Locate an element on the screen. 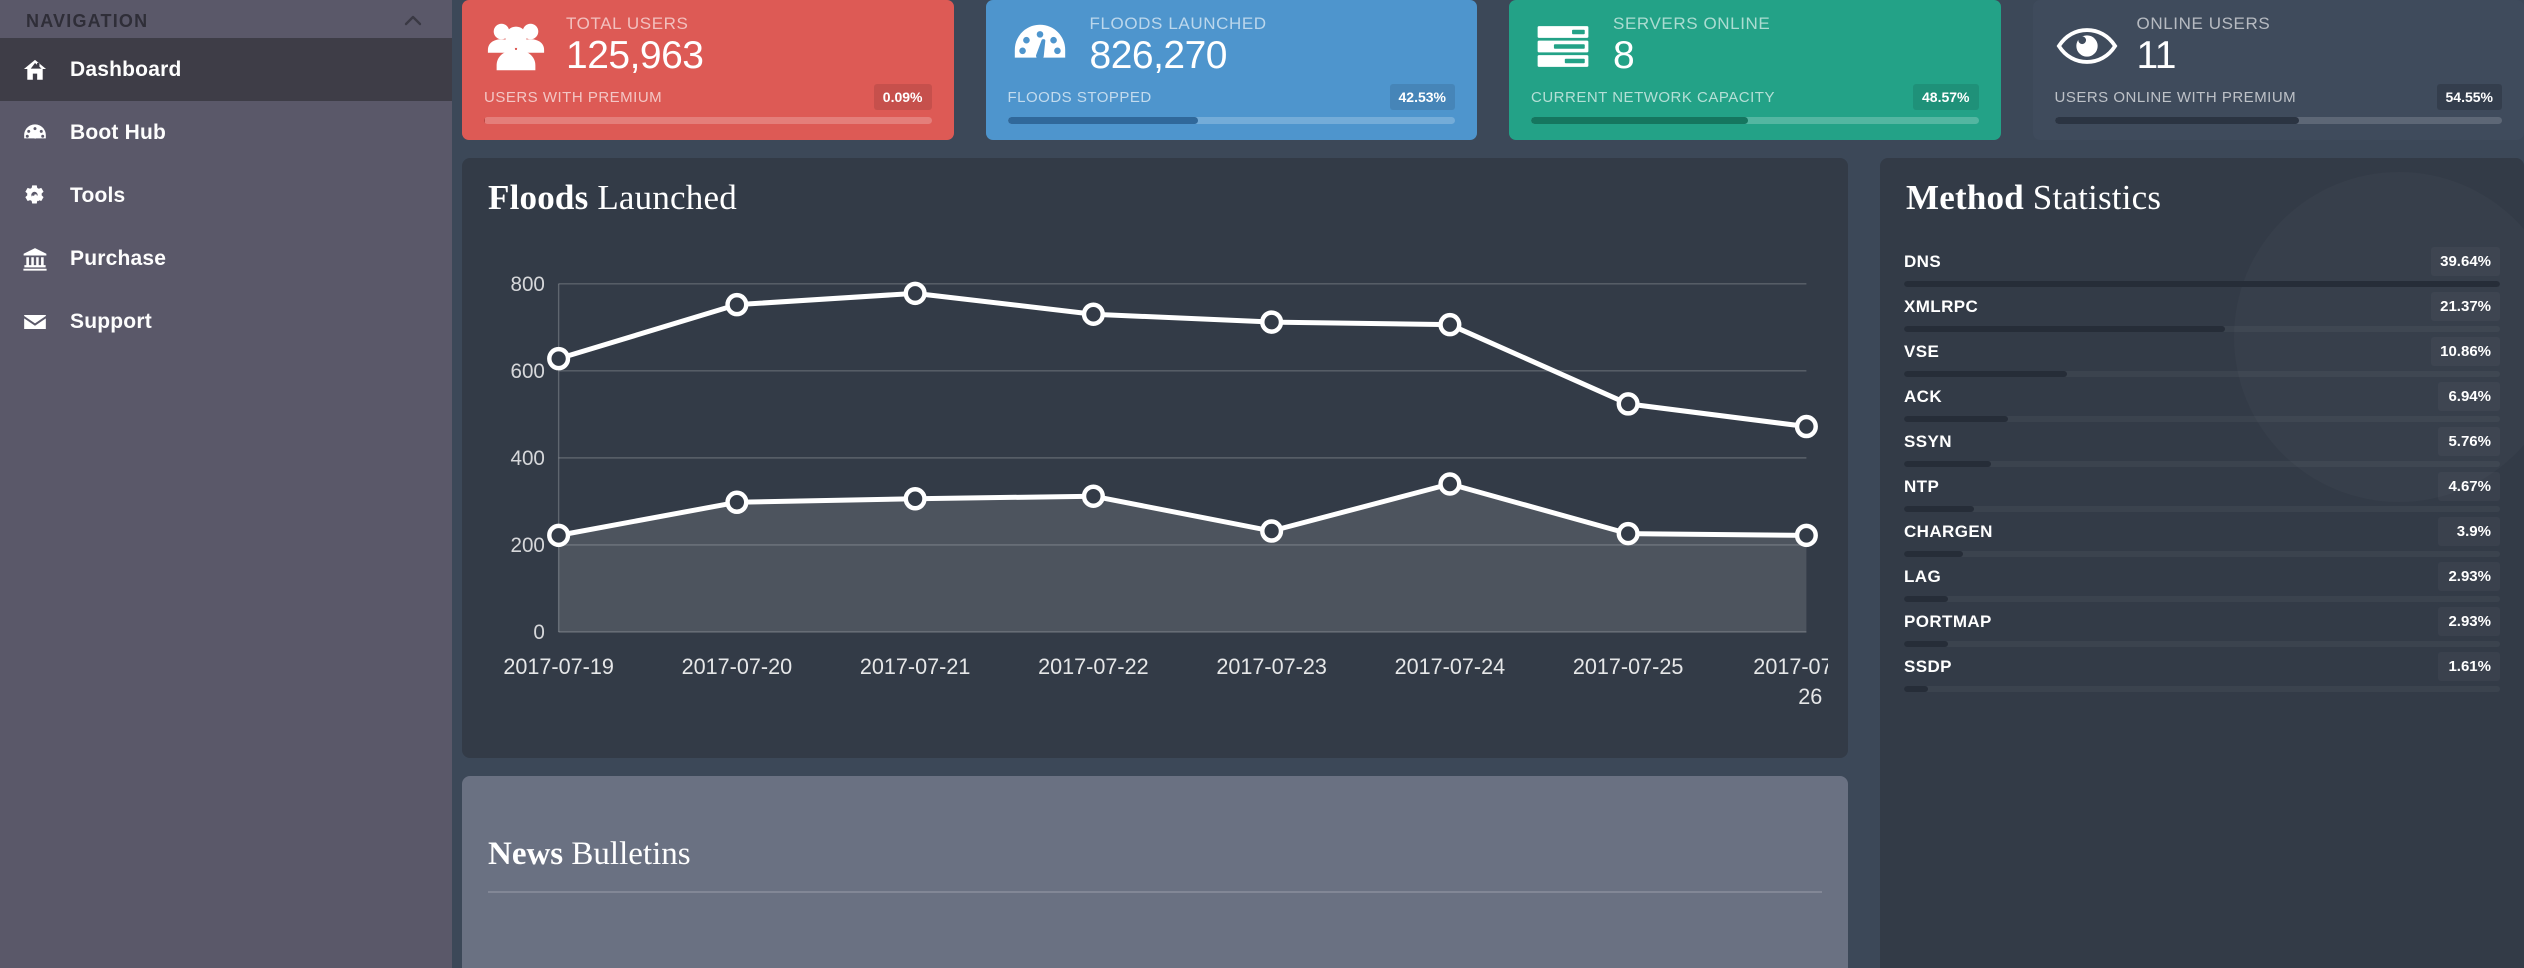  method-row-head: SSYN 5.76% is located at coordinates (2202, 441).